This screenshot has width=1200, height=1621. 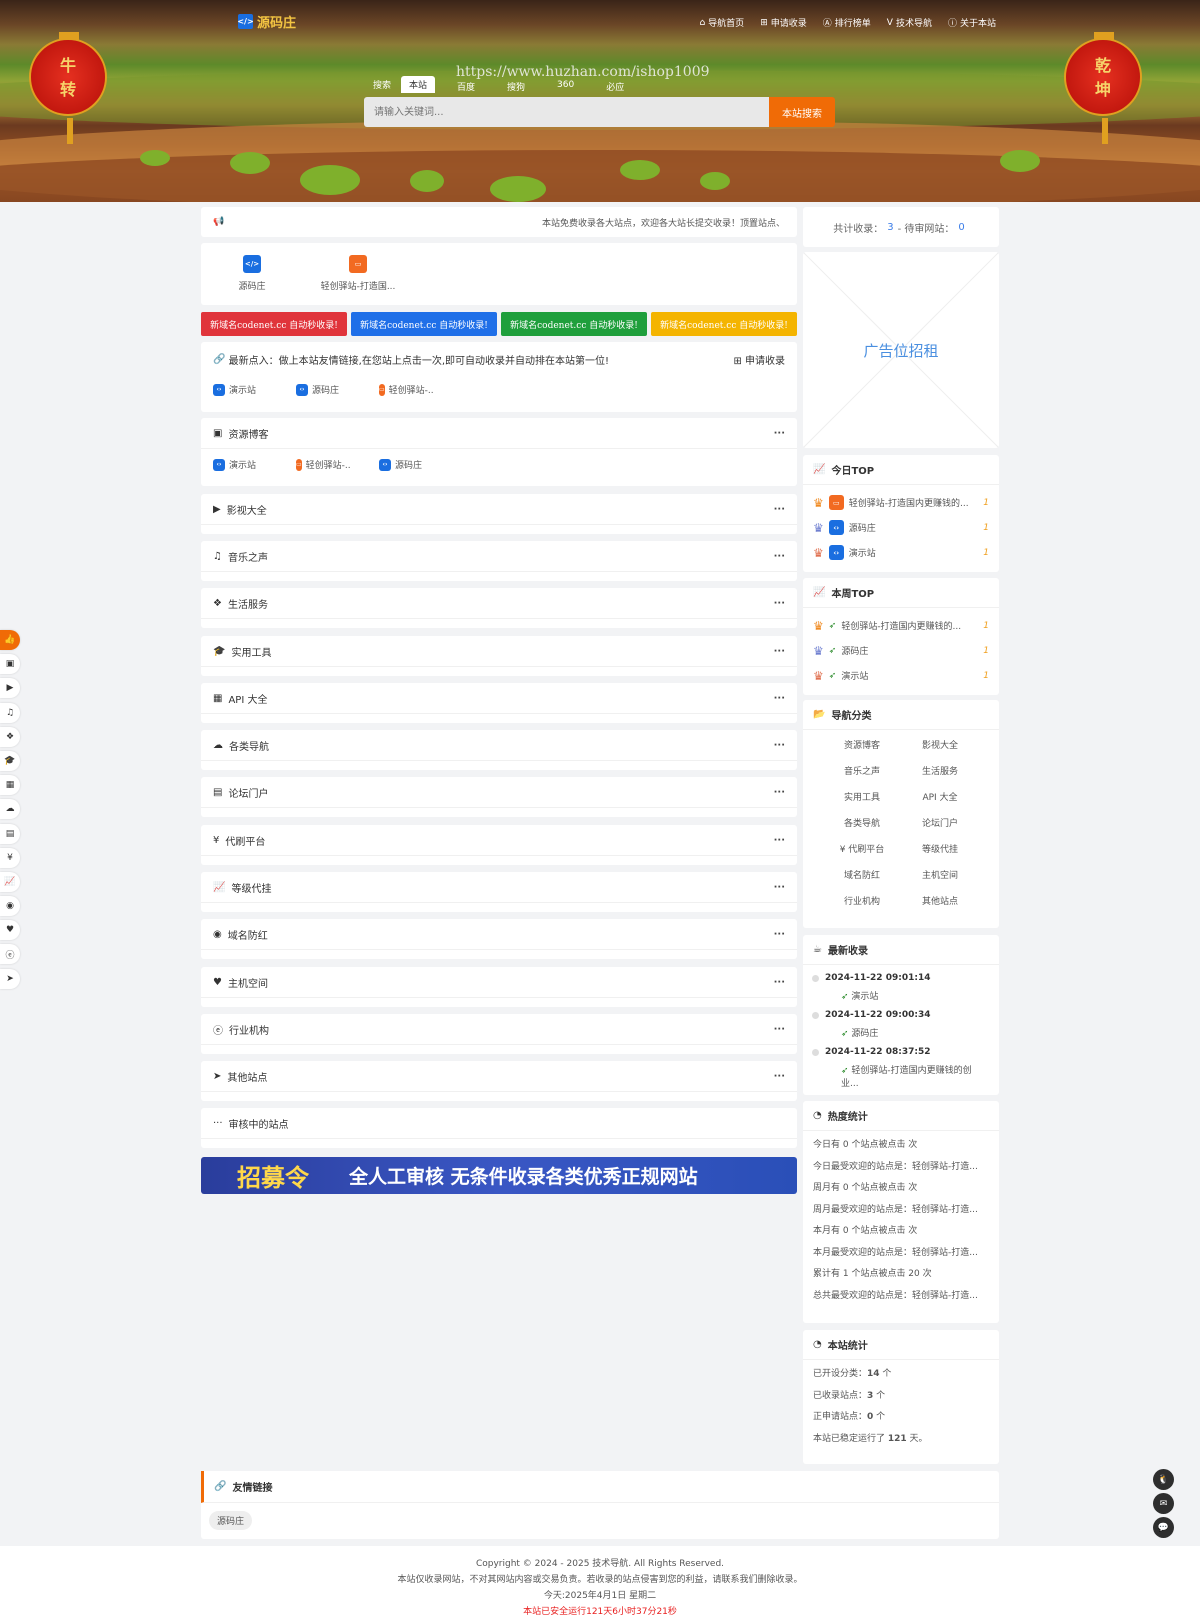 I want to click on category-link: 主机空间, so click(x=940, y=874).